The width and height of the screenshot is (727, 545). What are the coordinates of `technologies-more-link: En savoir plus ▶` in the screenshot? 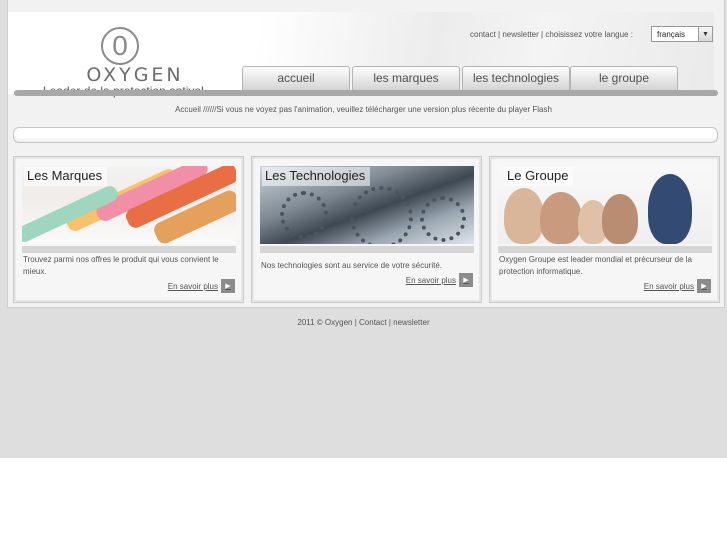 It's located at (439, 280).